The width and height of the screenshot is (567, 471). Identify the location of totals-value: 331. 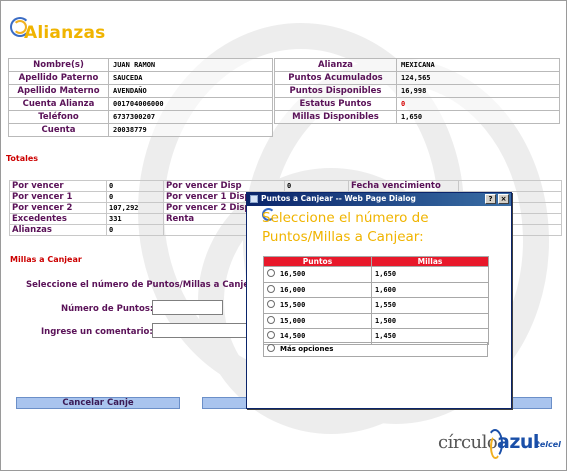
(135, 219).